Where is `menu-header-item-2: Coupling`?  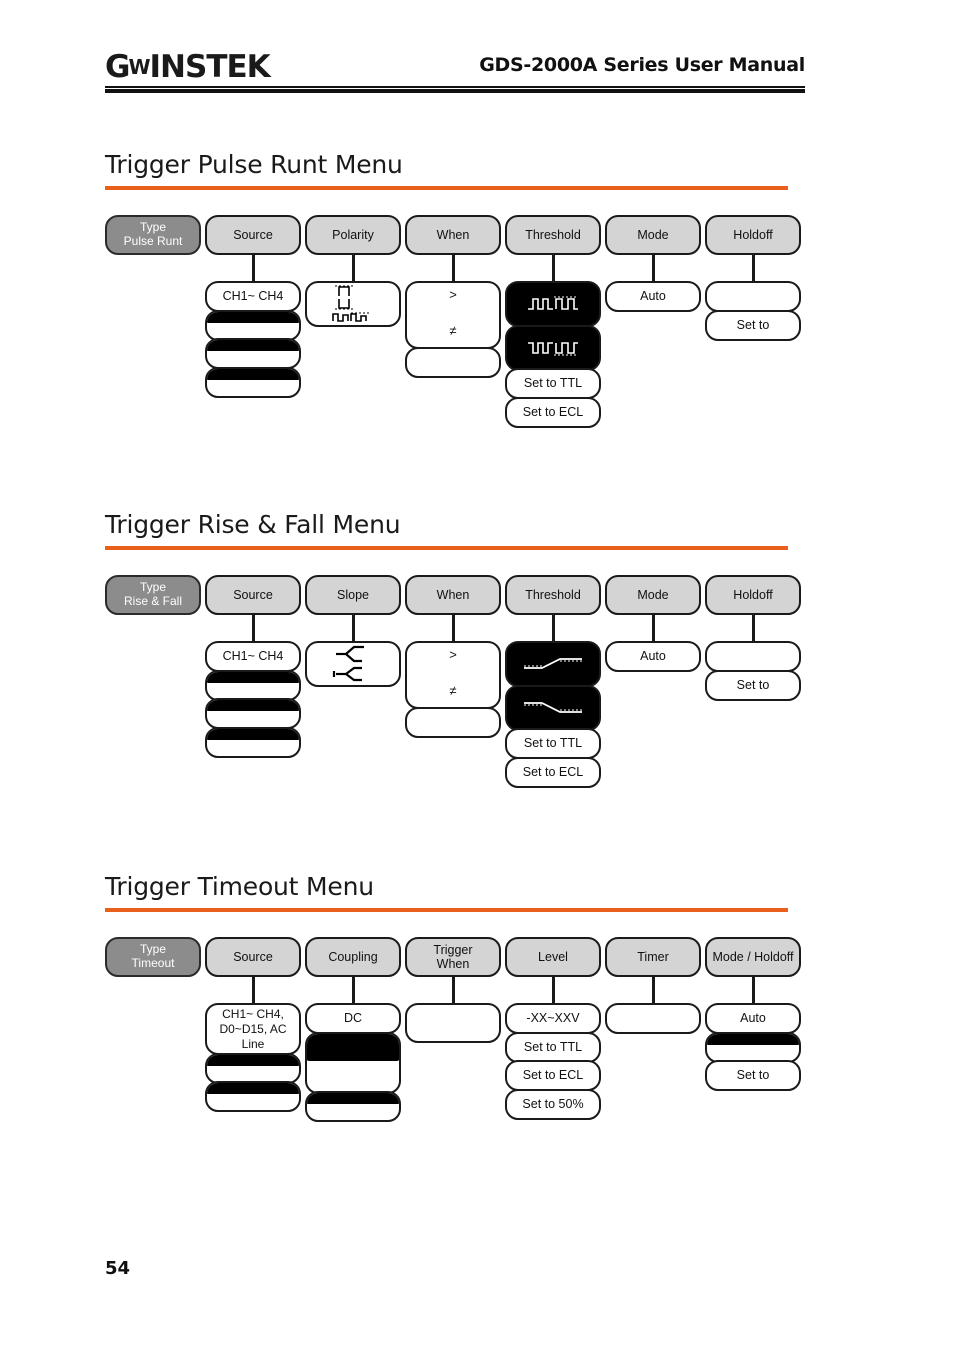
menu-header-item-2: Coupling is located at coordinates (353, 957).